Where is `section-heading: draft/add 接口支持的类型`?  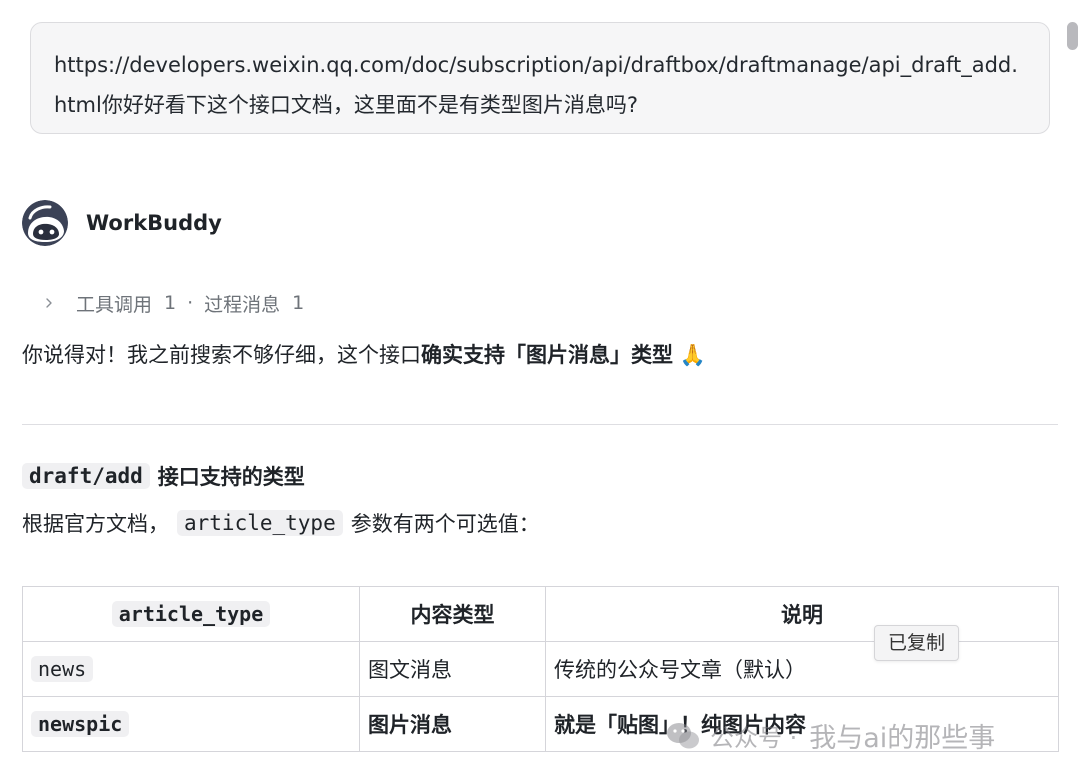 section-heading: draft/add 接口支持的类型 is located at coordinates (163, 476).